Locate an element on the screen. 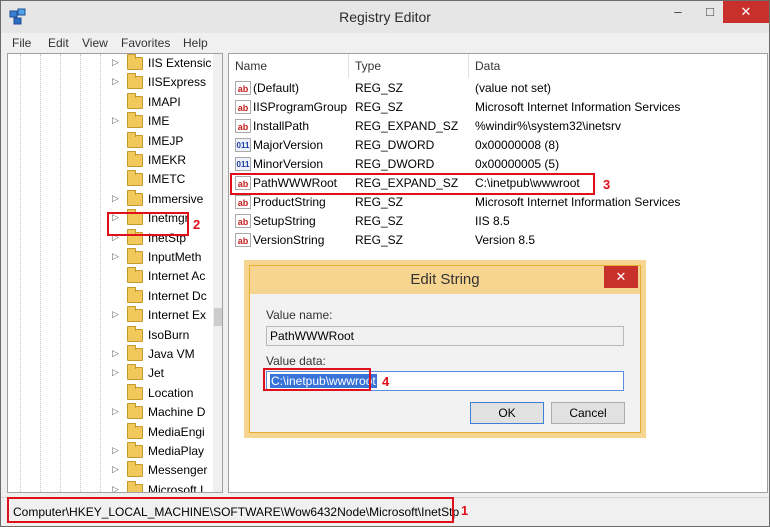  tree-item: IMAPI is located at coordinates (108, 102).